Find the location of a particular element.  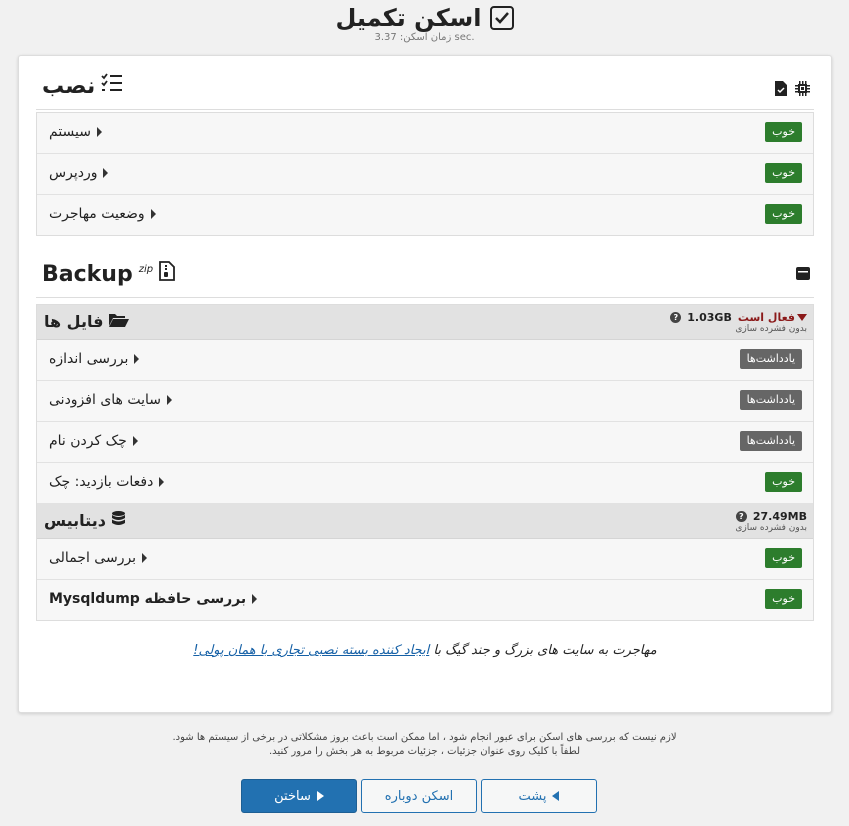

back-arrow-icon is located at coordinates (556, 796).